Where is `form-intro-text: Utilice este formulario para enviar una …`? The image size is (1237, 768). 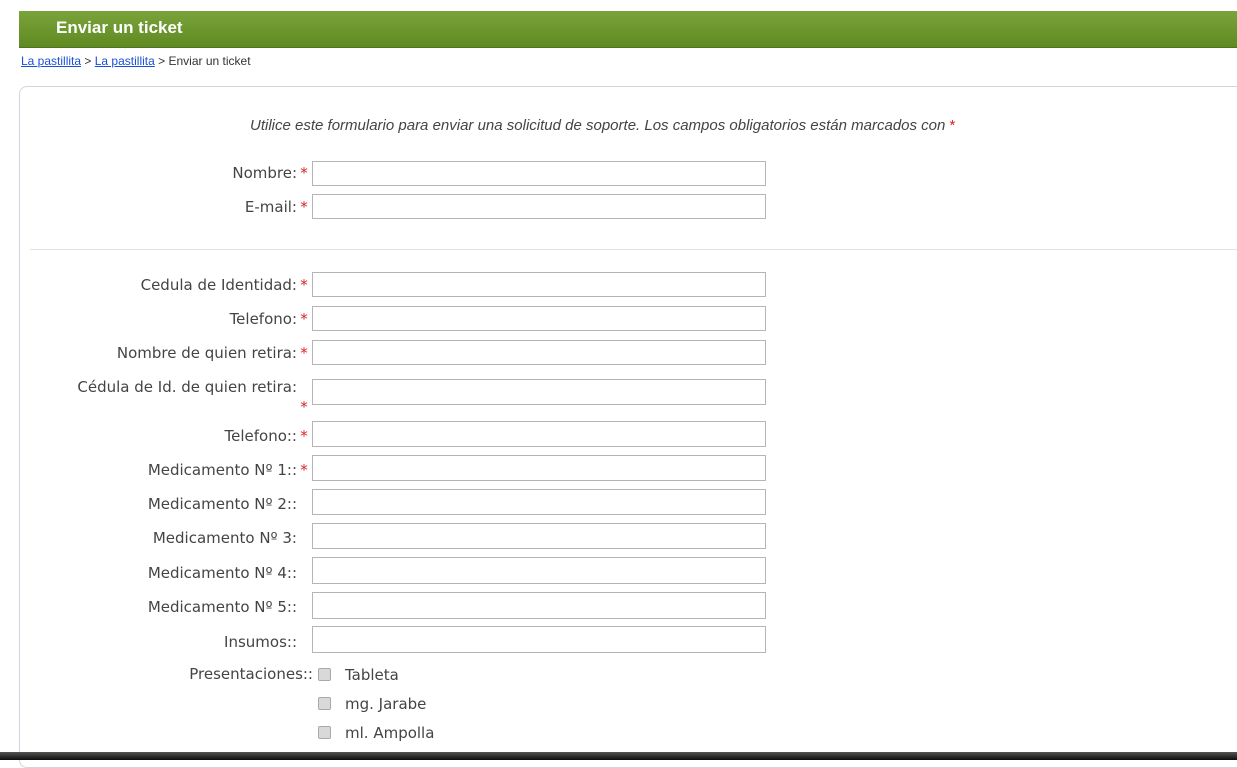
form-intro-text: Utilice este formulario para enviar una … is located at coordinates (603, 125).